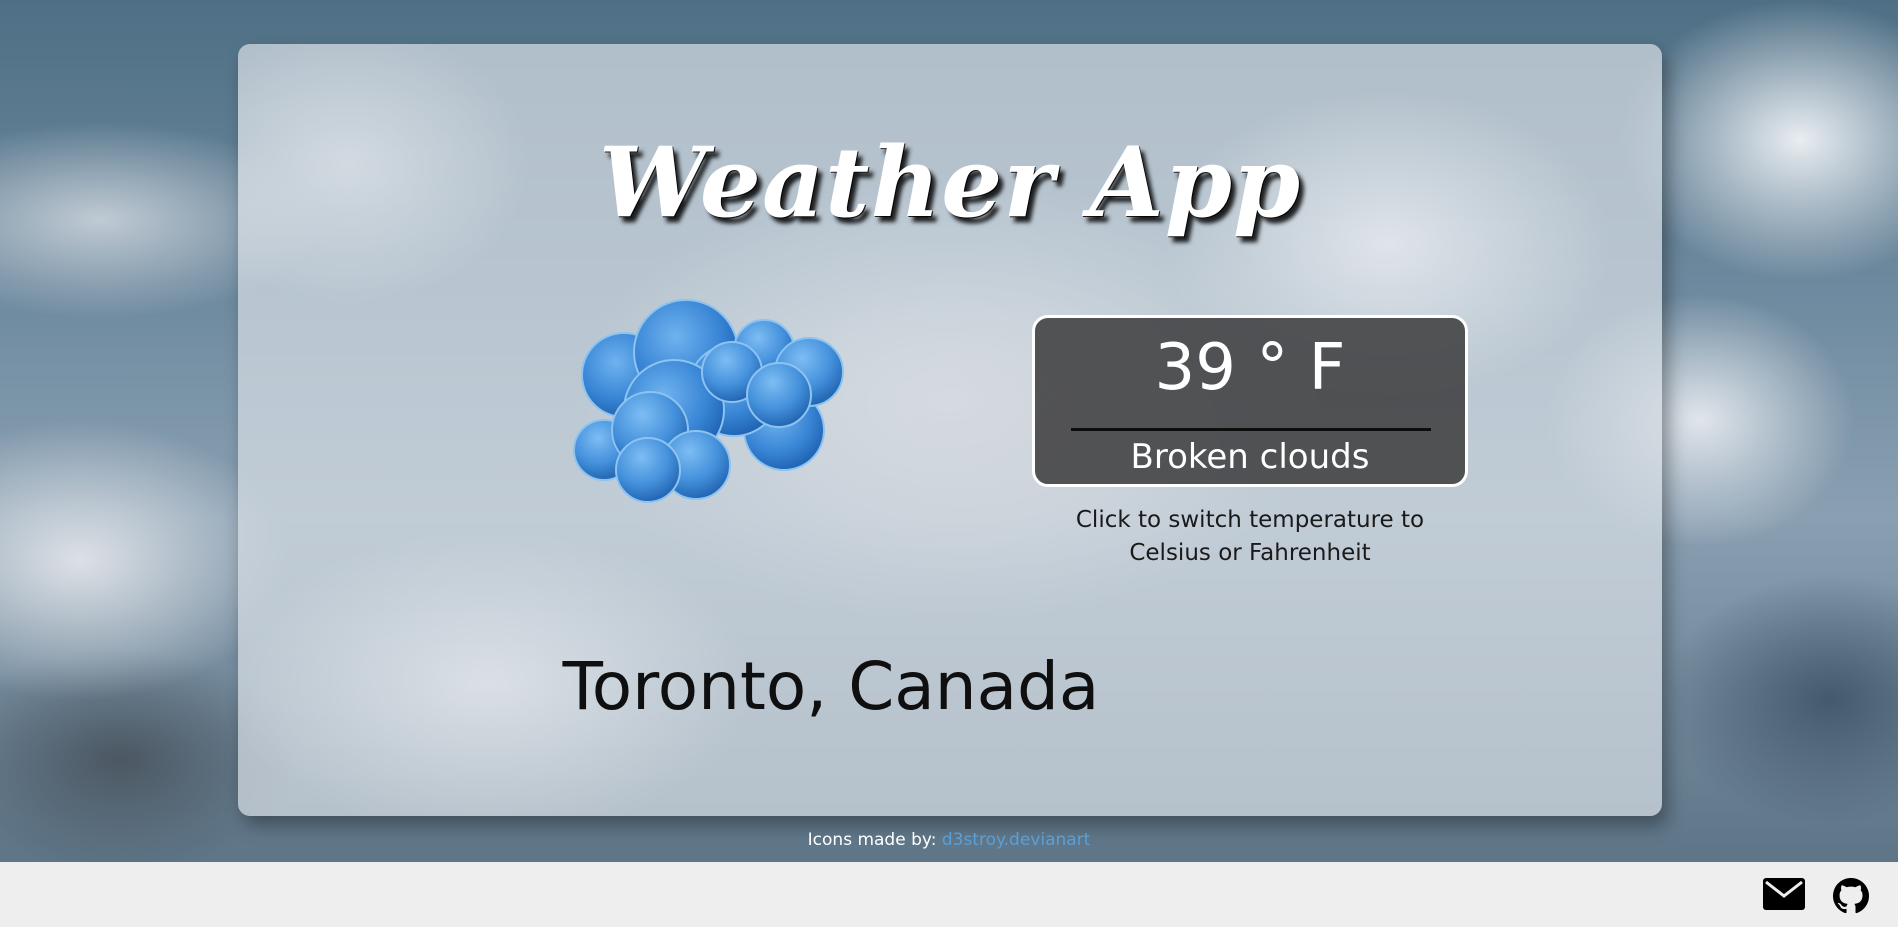 Image resolution: width=1898 pixels, height=927 pixels. I want to click on credits-link: d3stroy.devianart, so click(1016, 840).